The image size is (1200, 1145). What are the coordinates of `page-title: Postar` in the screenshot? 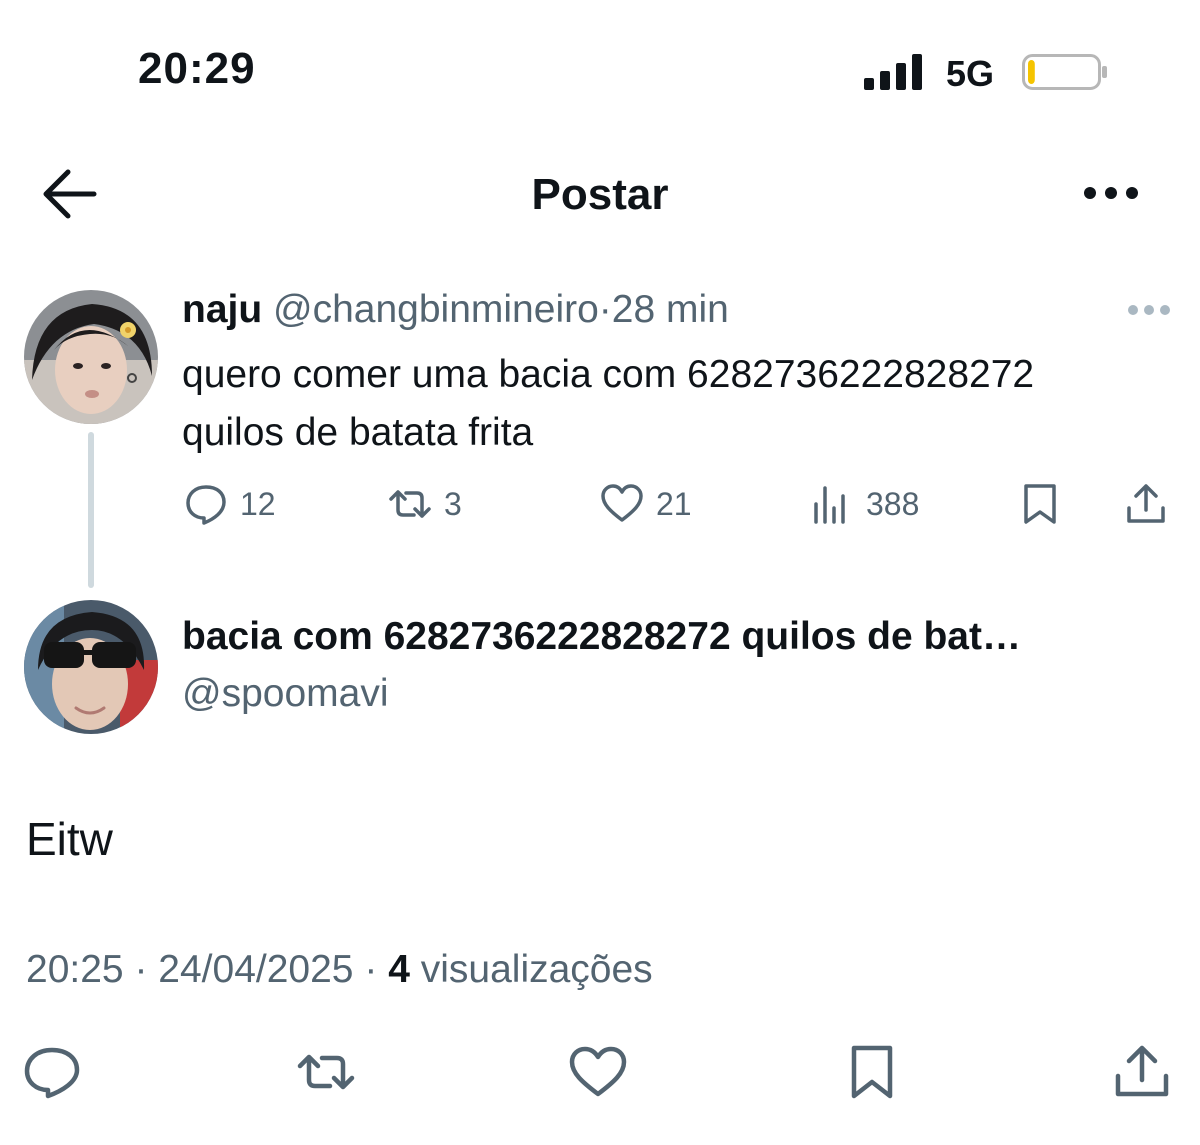 It's located at (600, 194).